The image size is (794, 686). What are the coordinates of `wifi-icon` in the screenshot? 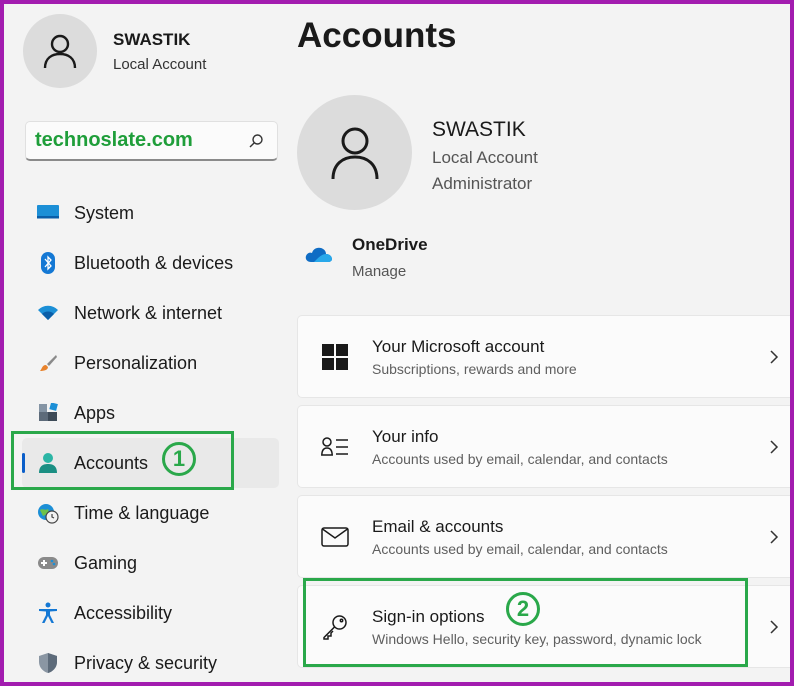 It's located at (48, 313).